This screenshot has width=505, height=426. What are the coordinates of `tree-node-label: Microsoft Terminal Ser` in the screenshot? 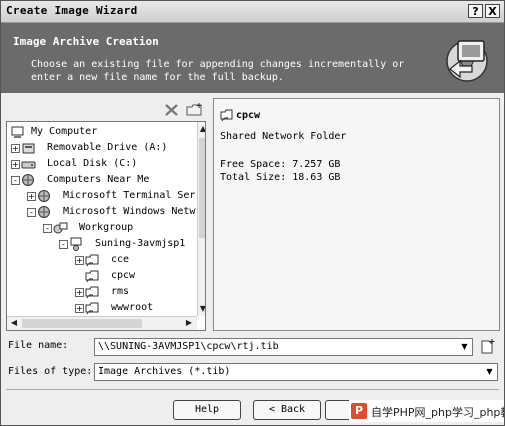 It's located at (129, 196).